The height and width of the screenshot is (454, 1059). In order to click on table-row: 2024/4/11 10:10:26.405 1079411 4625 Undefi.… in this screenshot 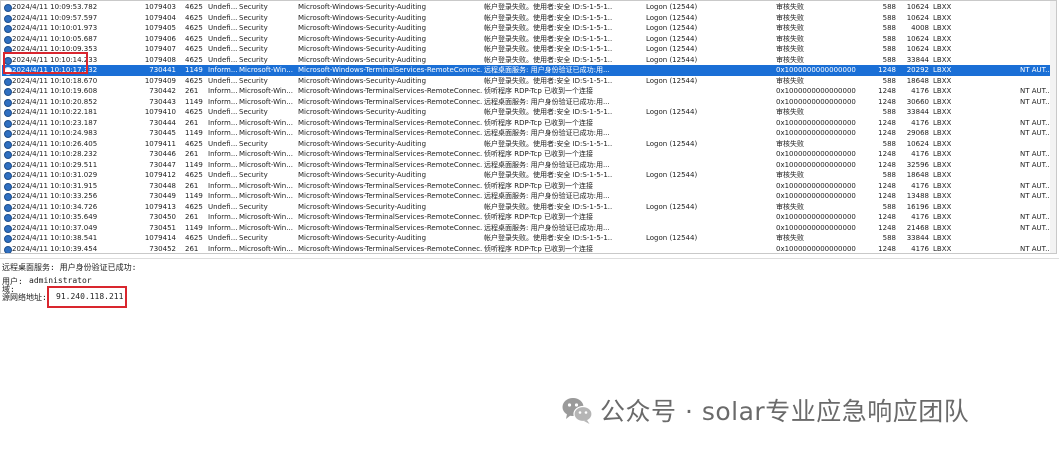, I will do `click(529, 144)`.